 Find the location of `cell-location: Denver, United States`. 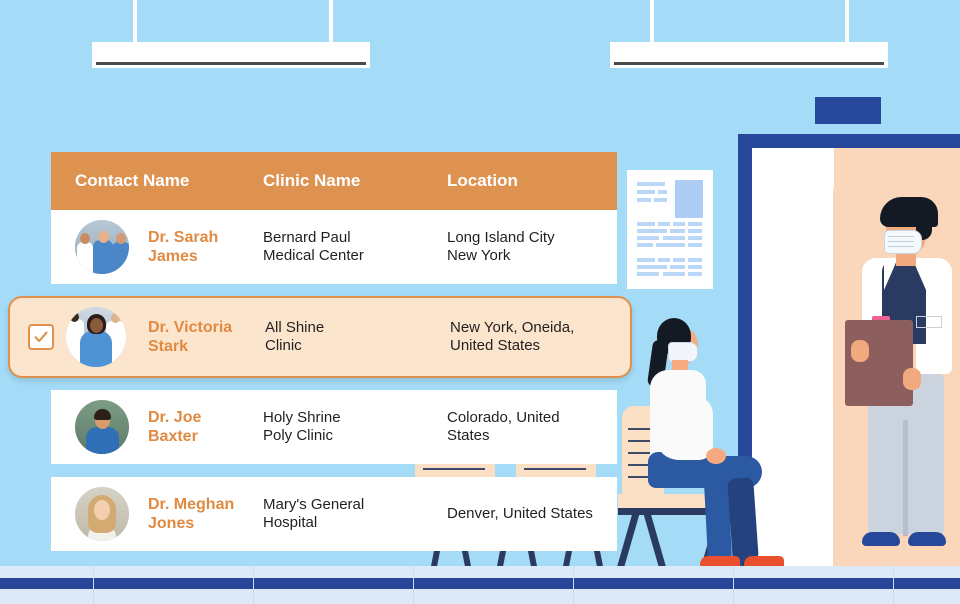

cell-location: Denver, United States is located at coordinates (520, 513).